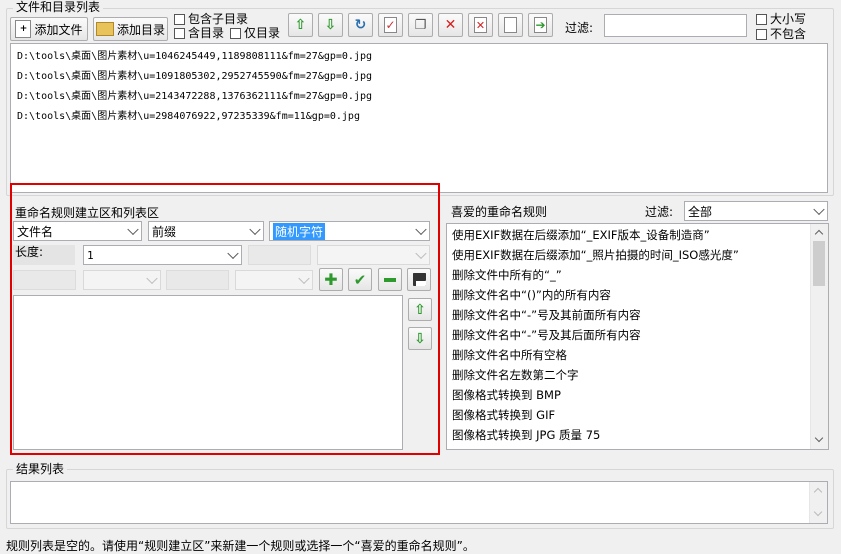 This screenshot has height=554, width=841. I want to click on save-icon, so click(419, 279).